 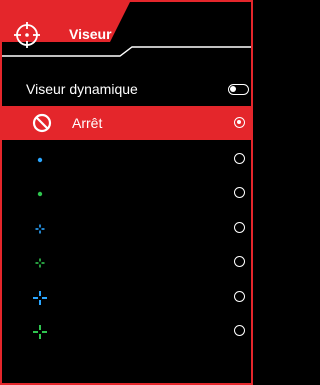 I want to click on option-cross-large-green, so click(x=126, y=331).